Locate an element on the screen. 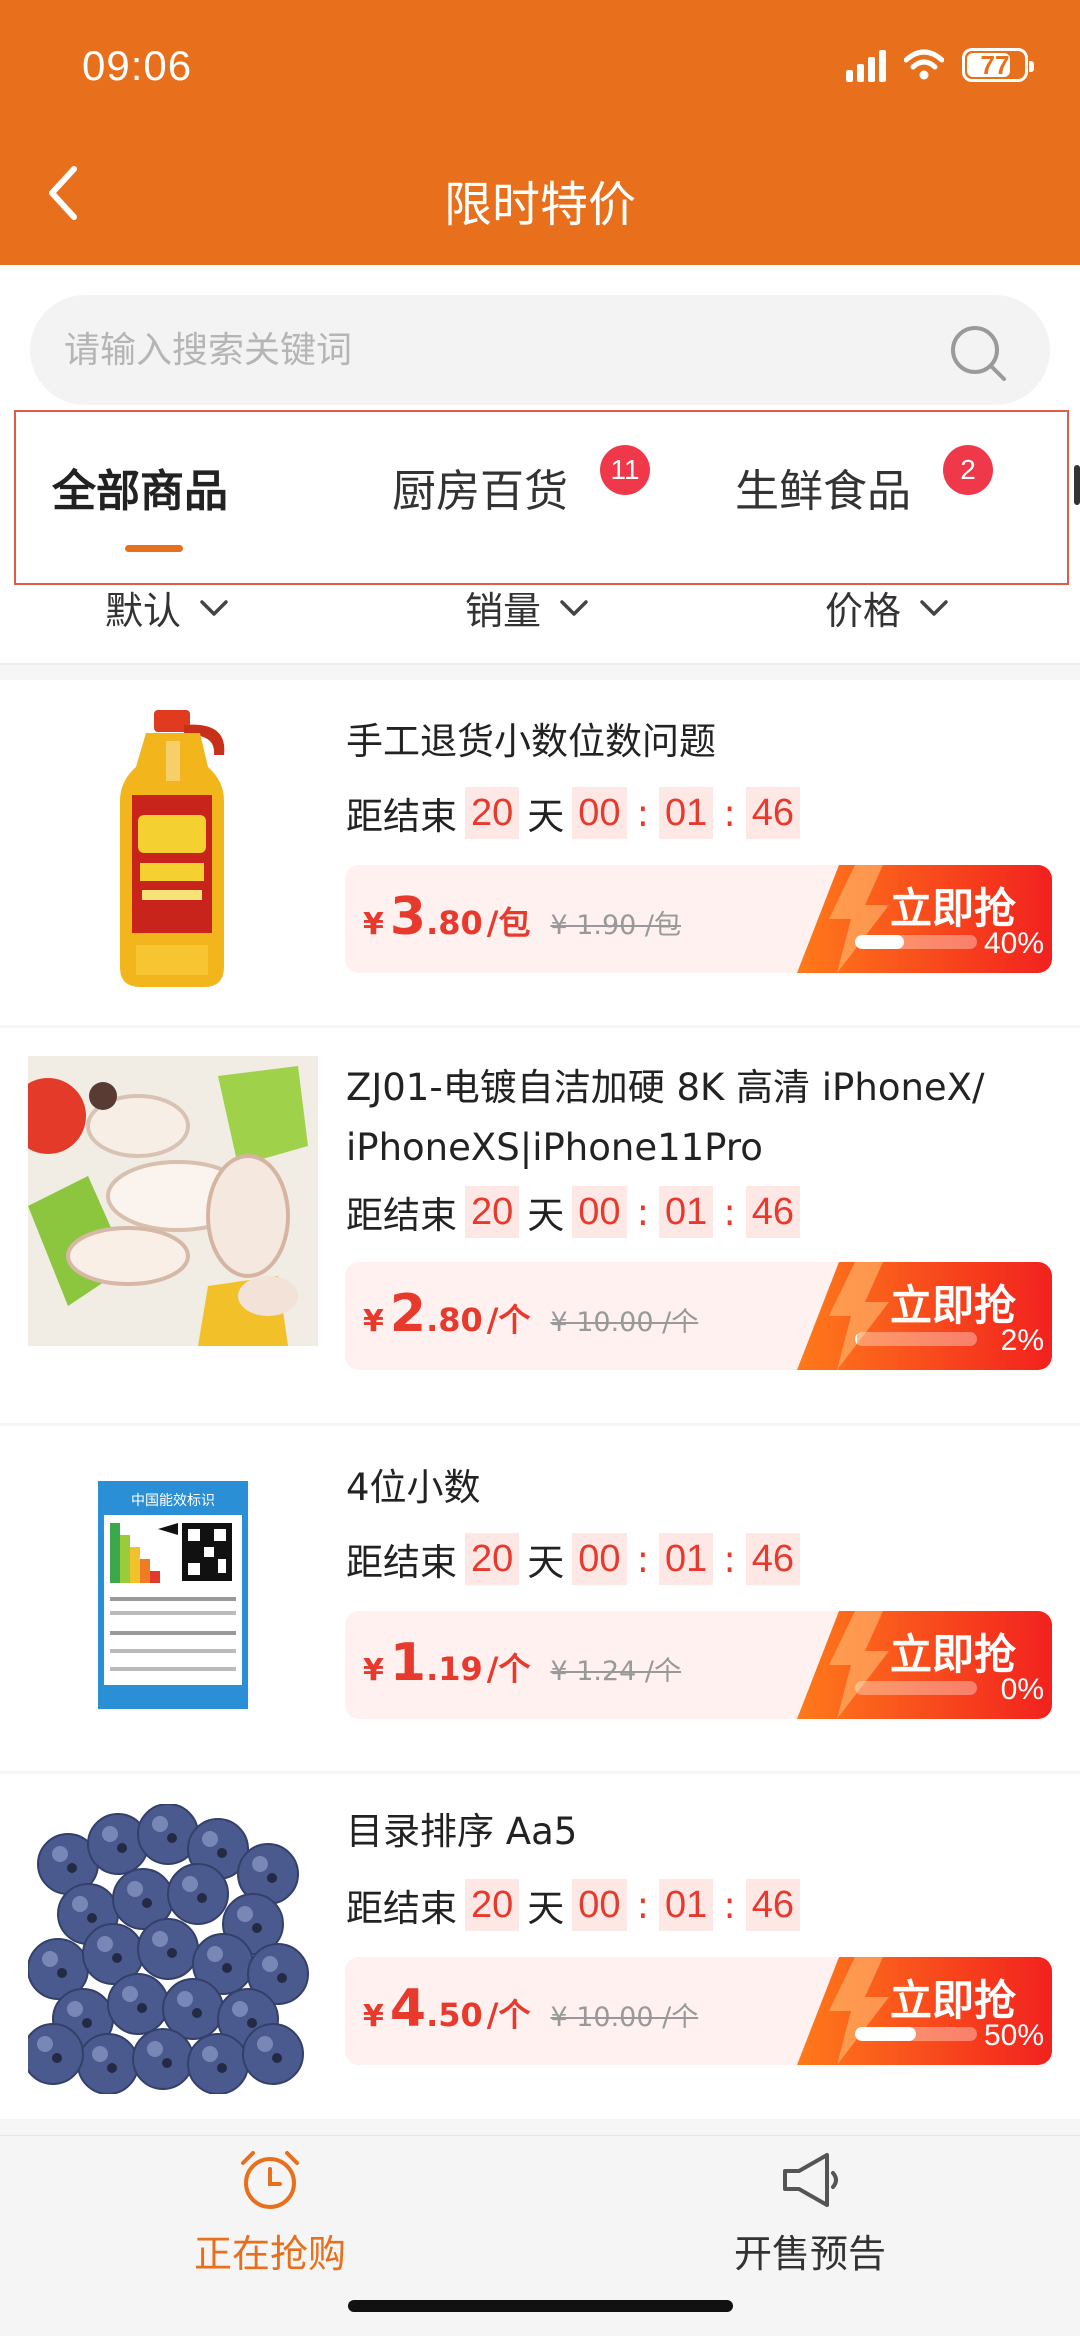 Image resolution: width=1080 pixels, height=2336 pixels. divider is located at coordinates (540, 664).